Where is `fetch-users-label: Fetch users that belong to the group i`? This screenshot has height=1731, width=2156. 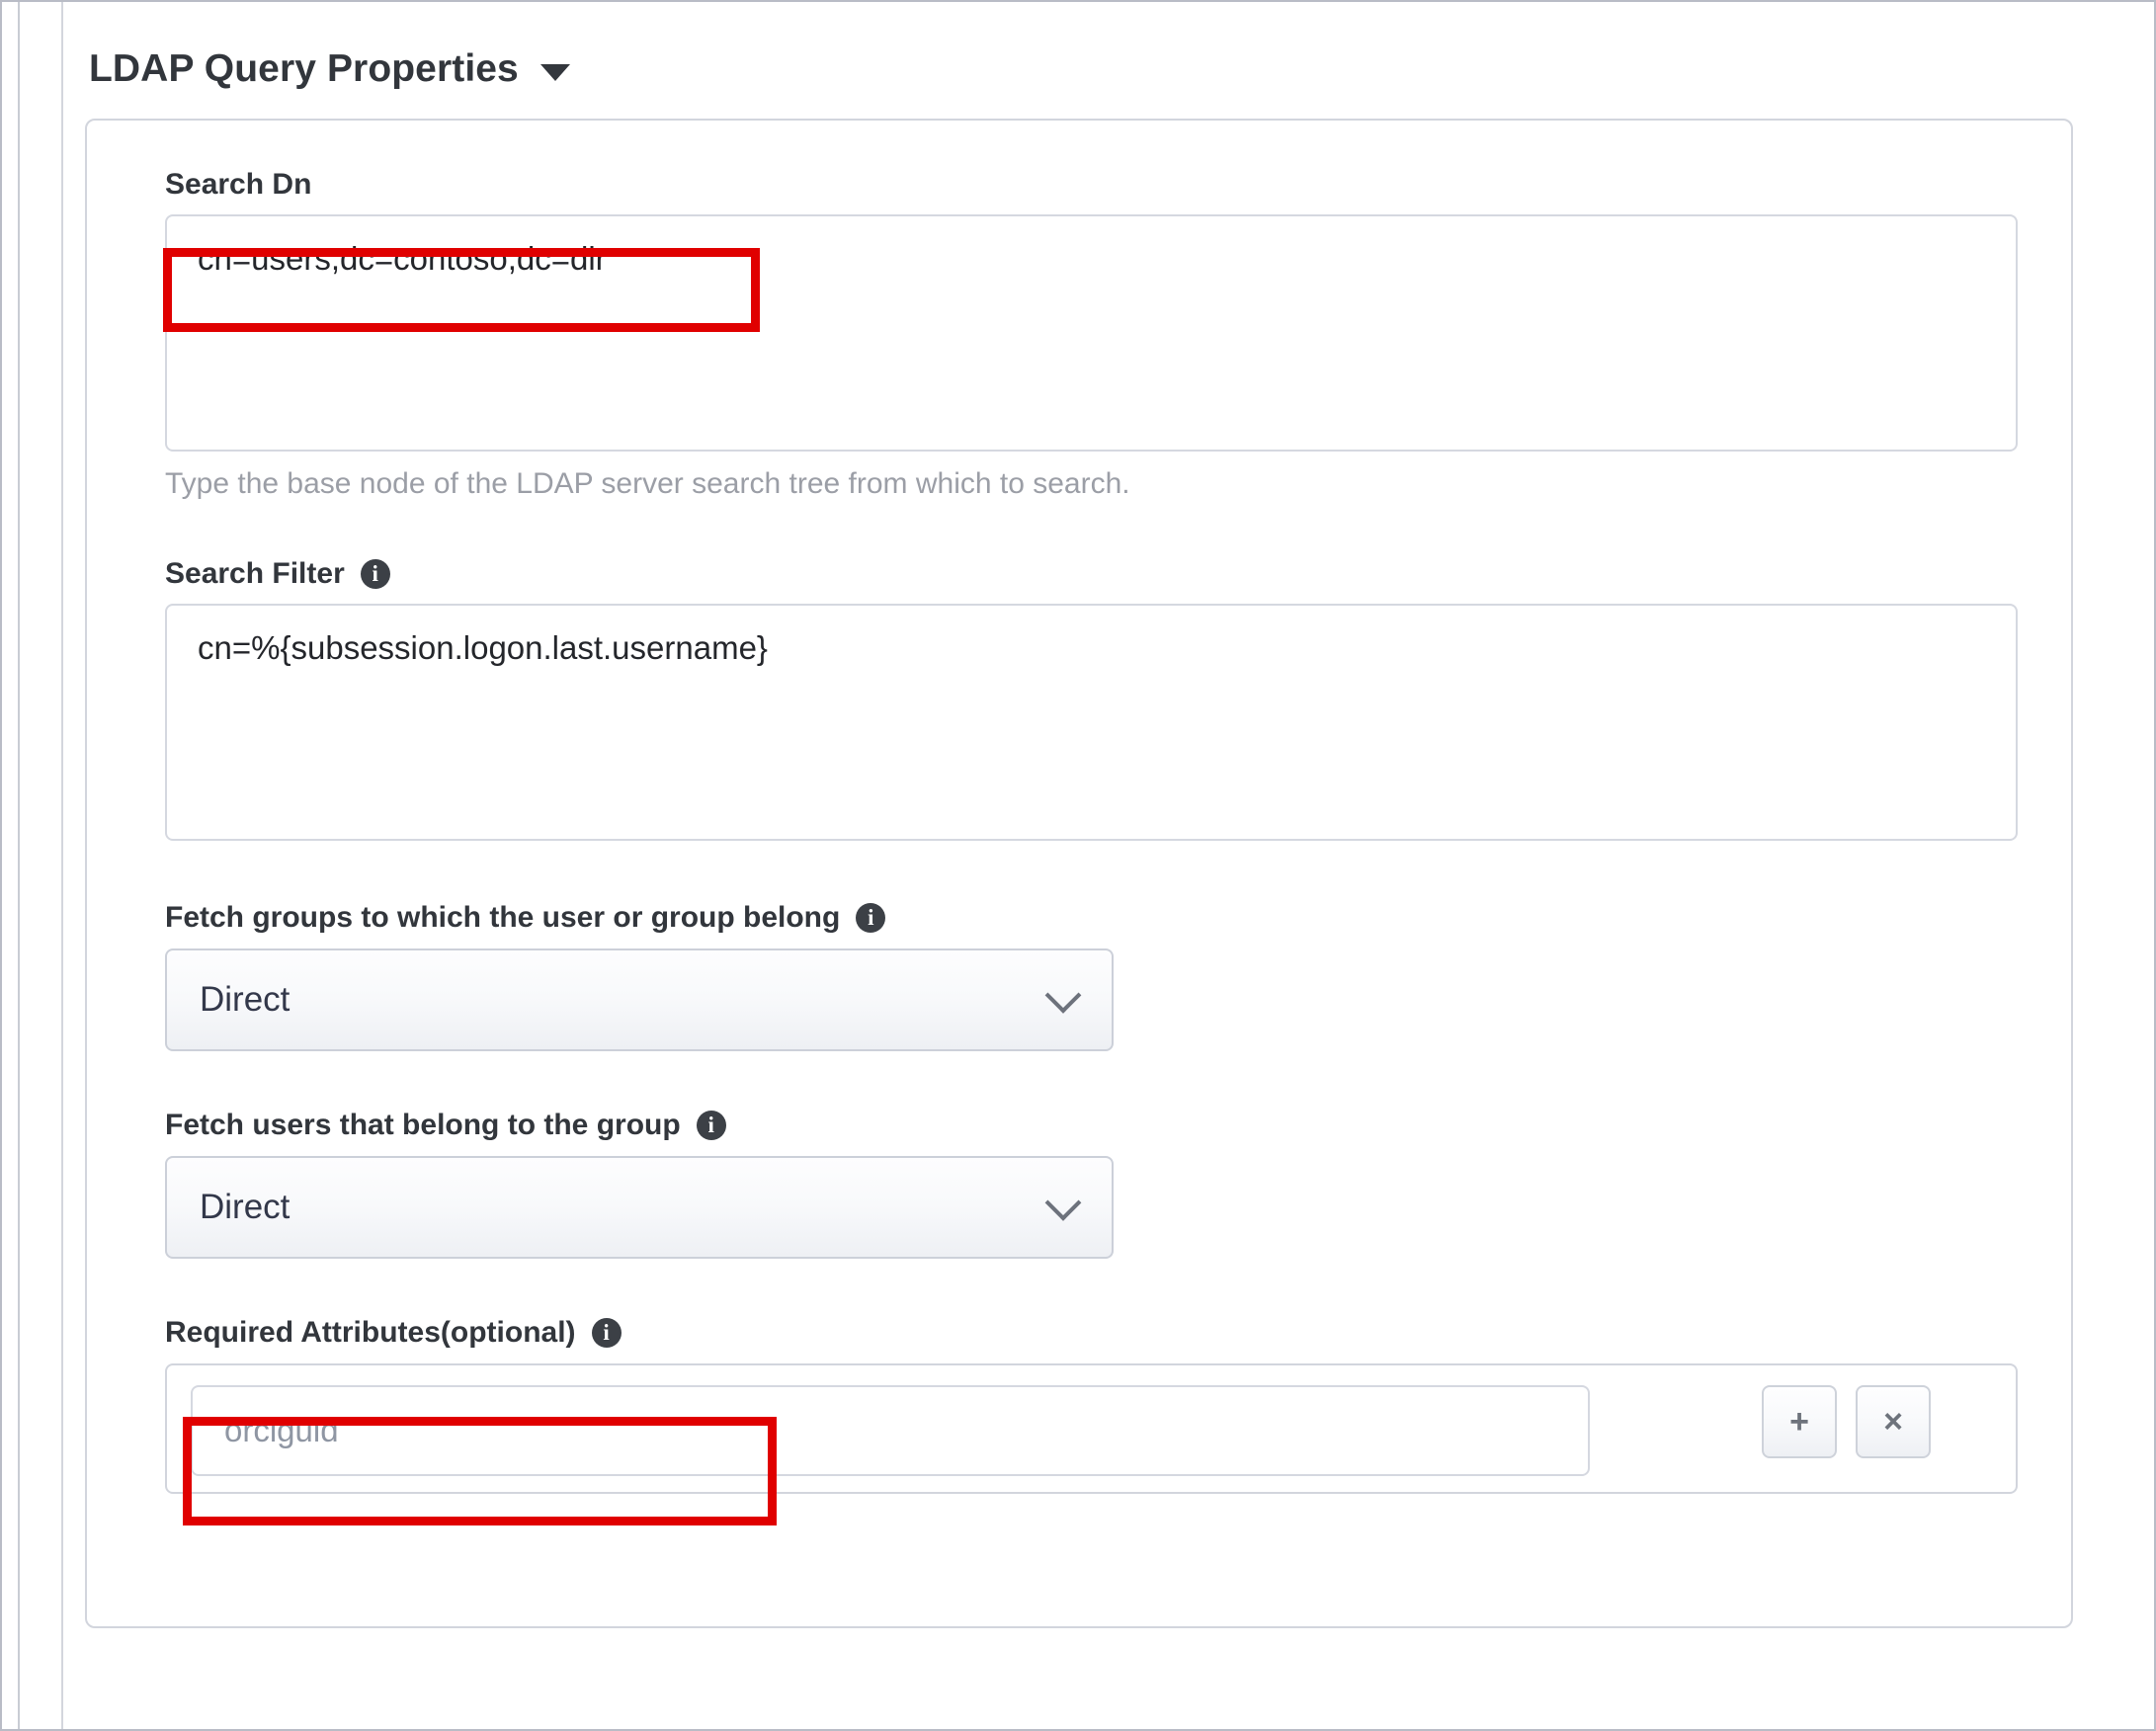
fetch-users-label: Fetch users that belong to the group i is located at coordinates (640, 1125).